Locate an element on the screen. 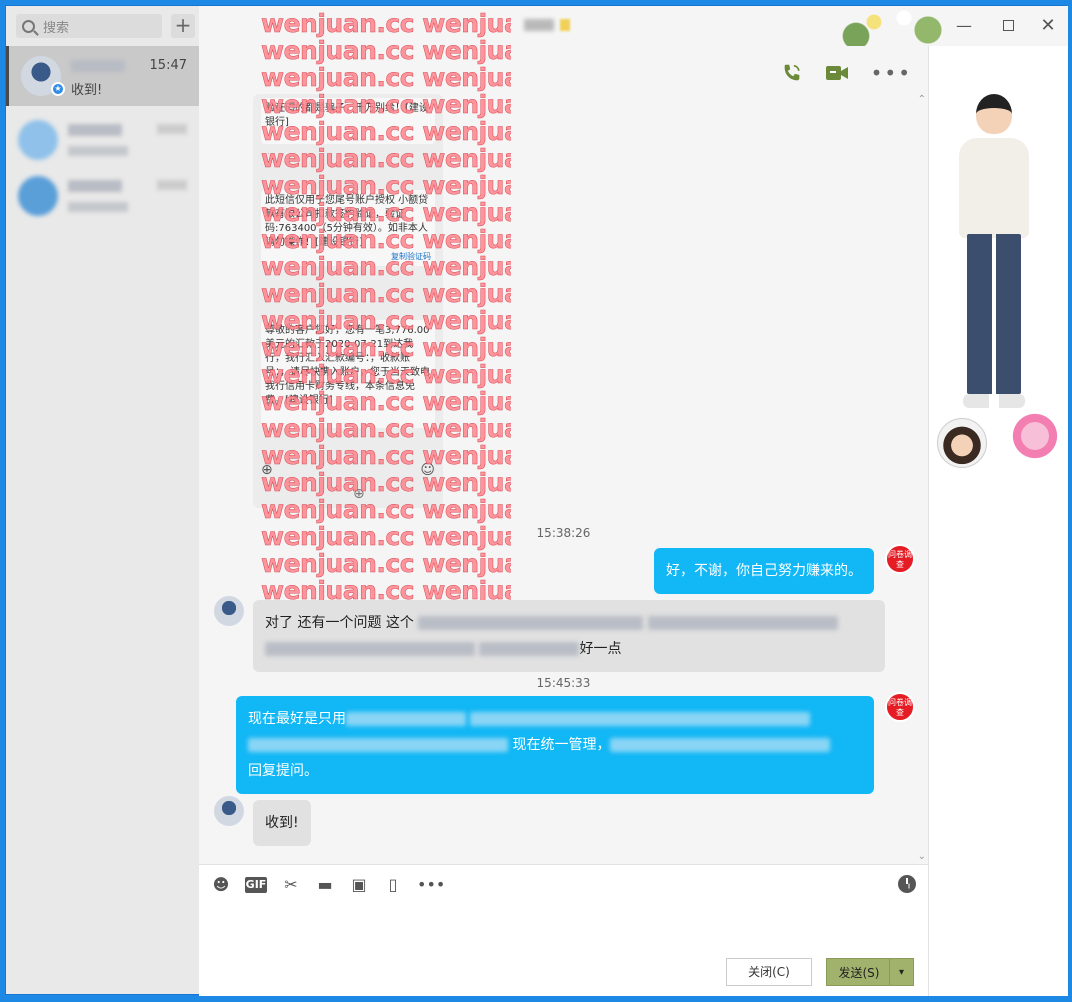  title-tag-icon is located at coordinates (565, 25).